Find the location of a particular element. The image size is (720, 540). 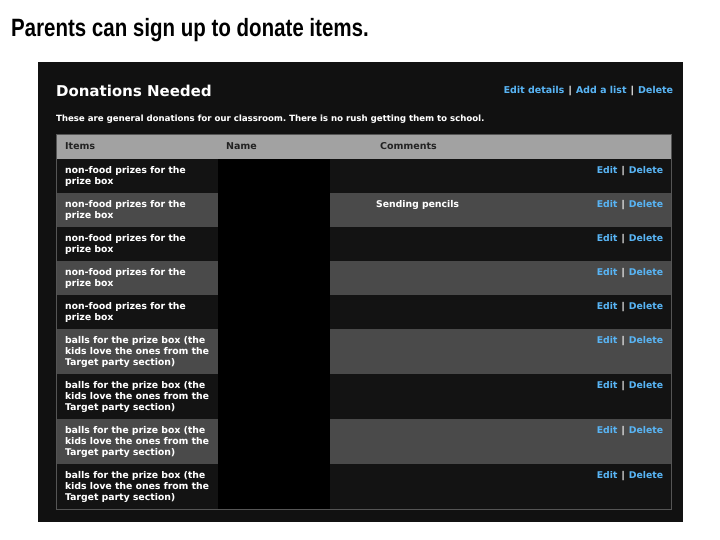

column-header: Comments is located at coordinates (408, 146).